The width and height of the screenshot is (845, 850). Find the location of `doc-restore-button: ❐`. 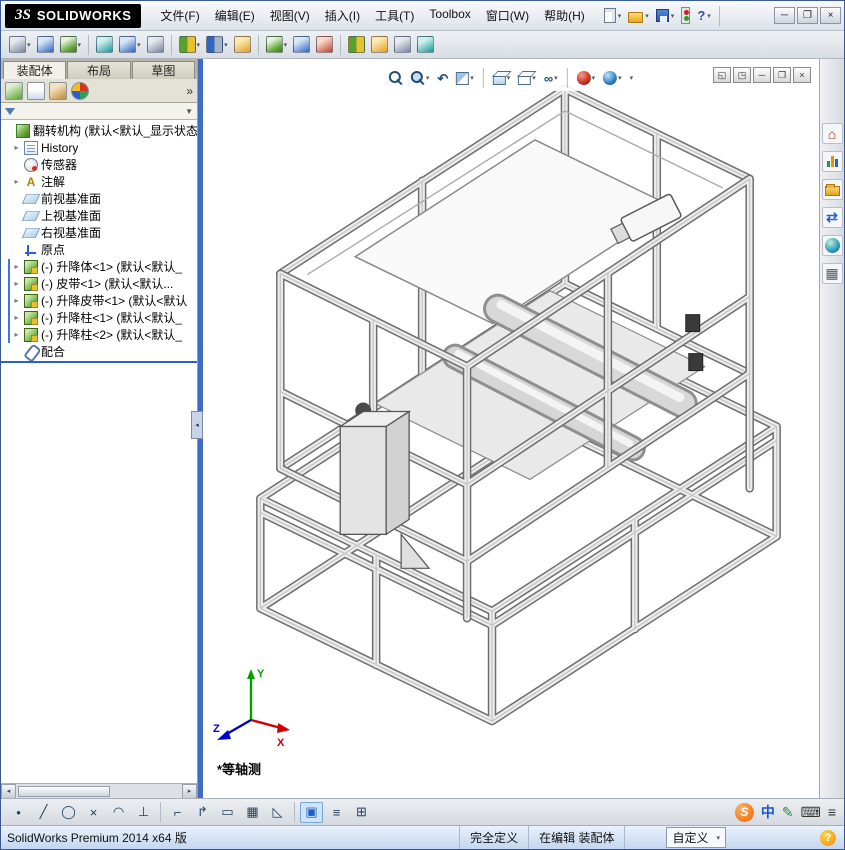

doc-restore-button: ❐ is located at coordinates (782, 75).